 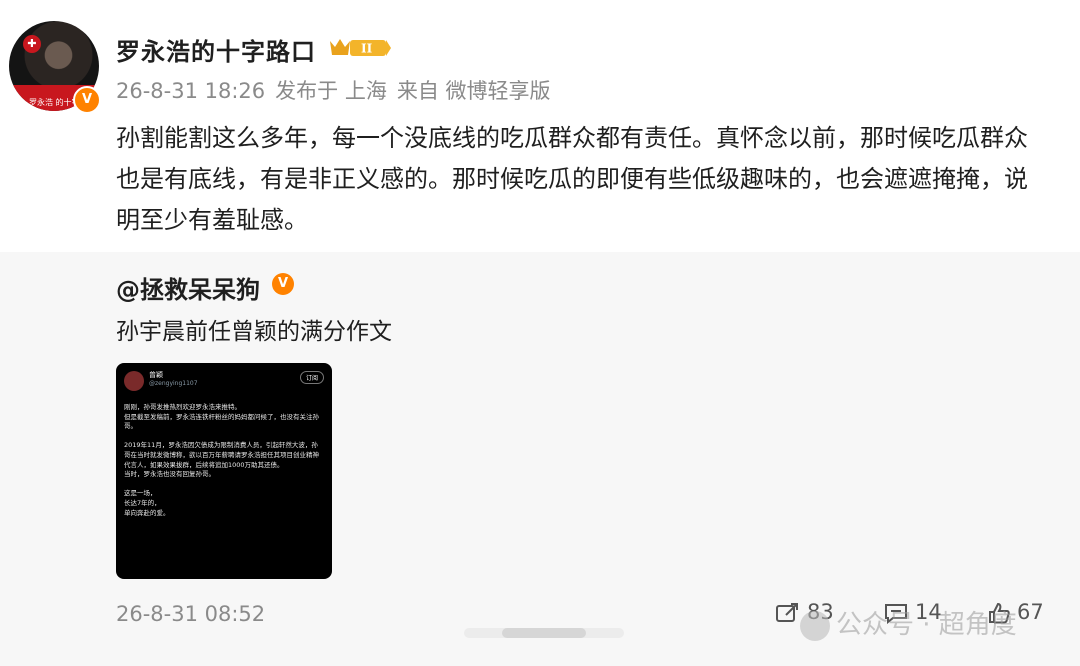 What do you see at coordinates (87, 100) in the screenshot?
I see `verified-icon: V` at bounding box center [87, 100].